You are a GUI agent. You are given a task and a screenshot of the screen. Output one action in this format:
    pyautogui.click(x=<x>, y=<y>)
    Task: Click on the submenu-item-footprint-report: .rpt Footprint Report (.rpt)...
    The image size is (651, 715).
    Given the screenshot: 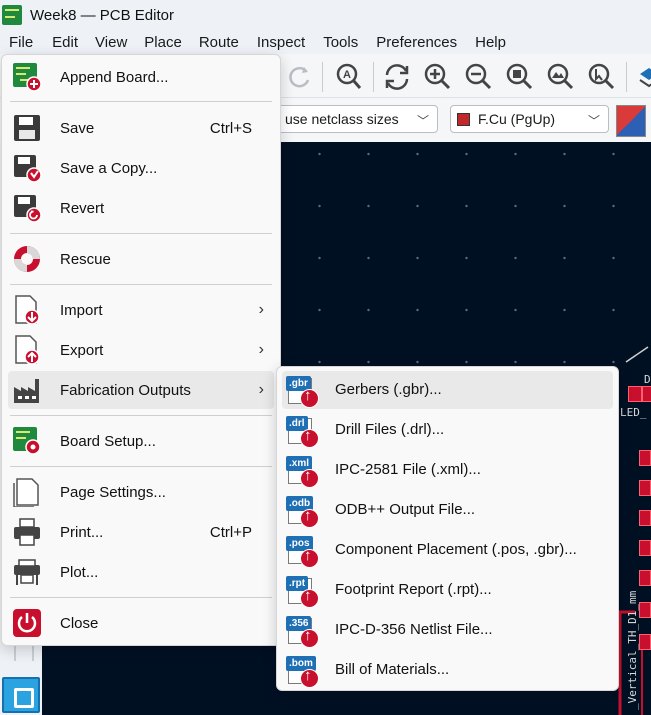 What is the action you would take?
    pyautogui.click(x=447, y=590)
    